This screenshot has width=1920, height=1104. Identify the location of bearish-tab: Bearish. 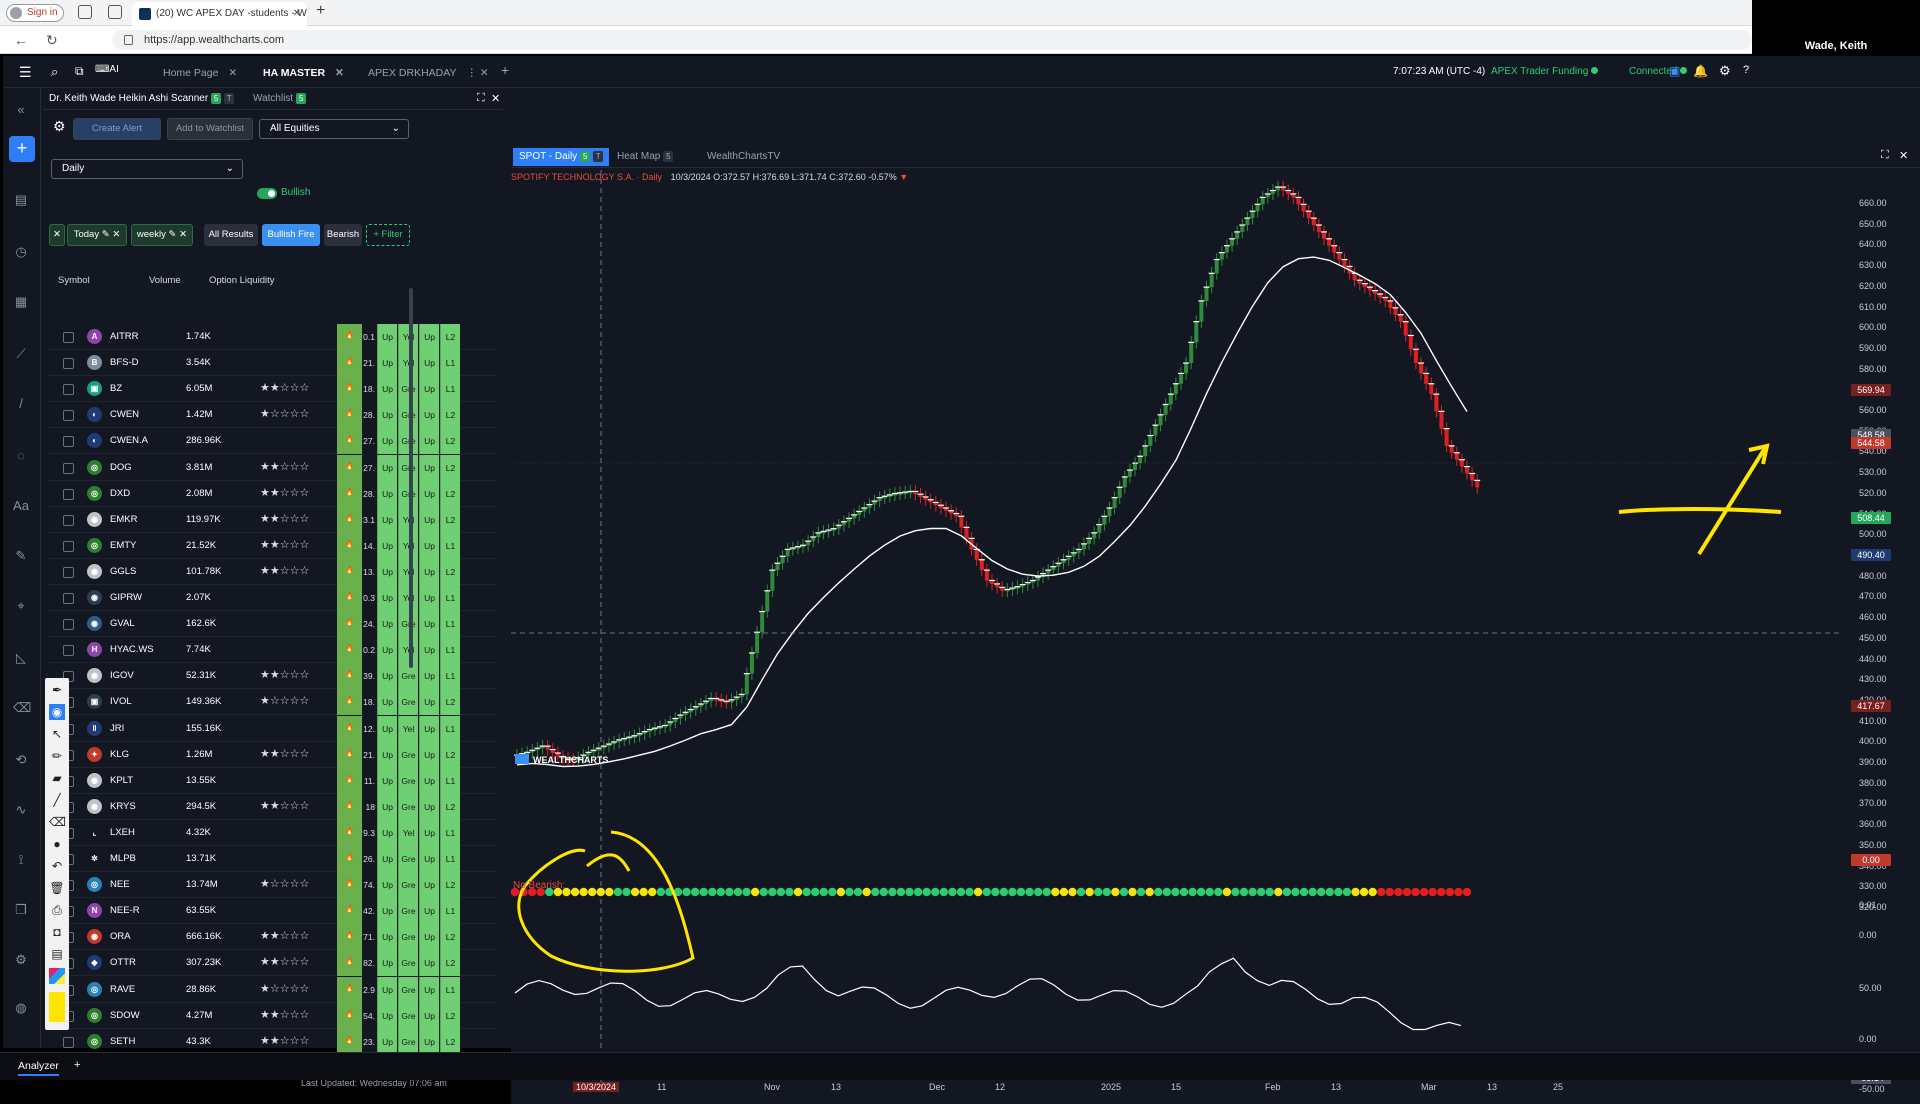
(343, 235).